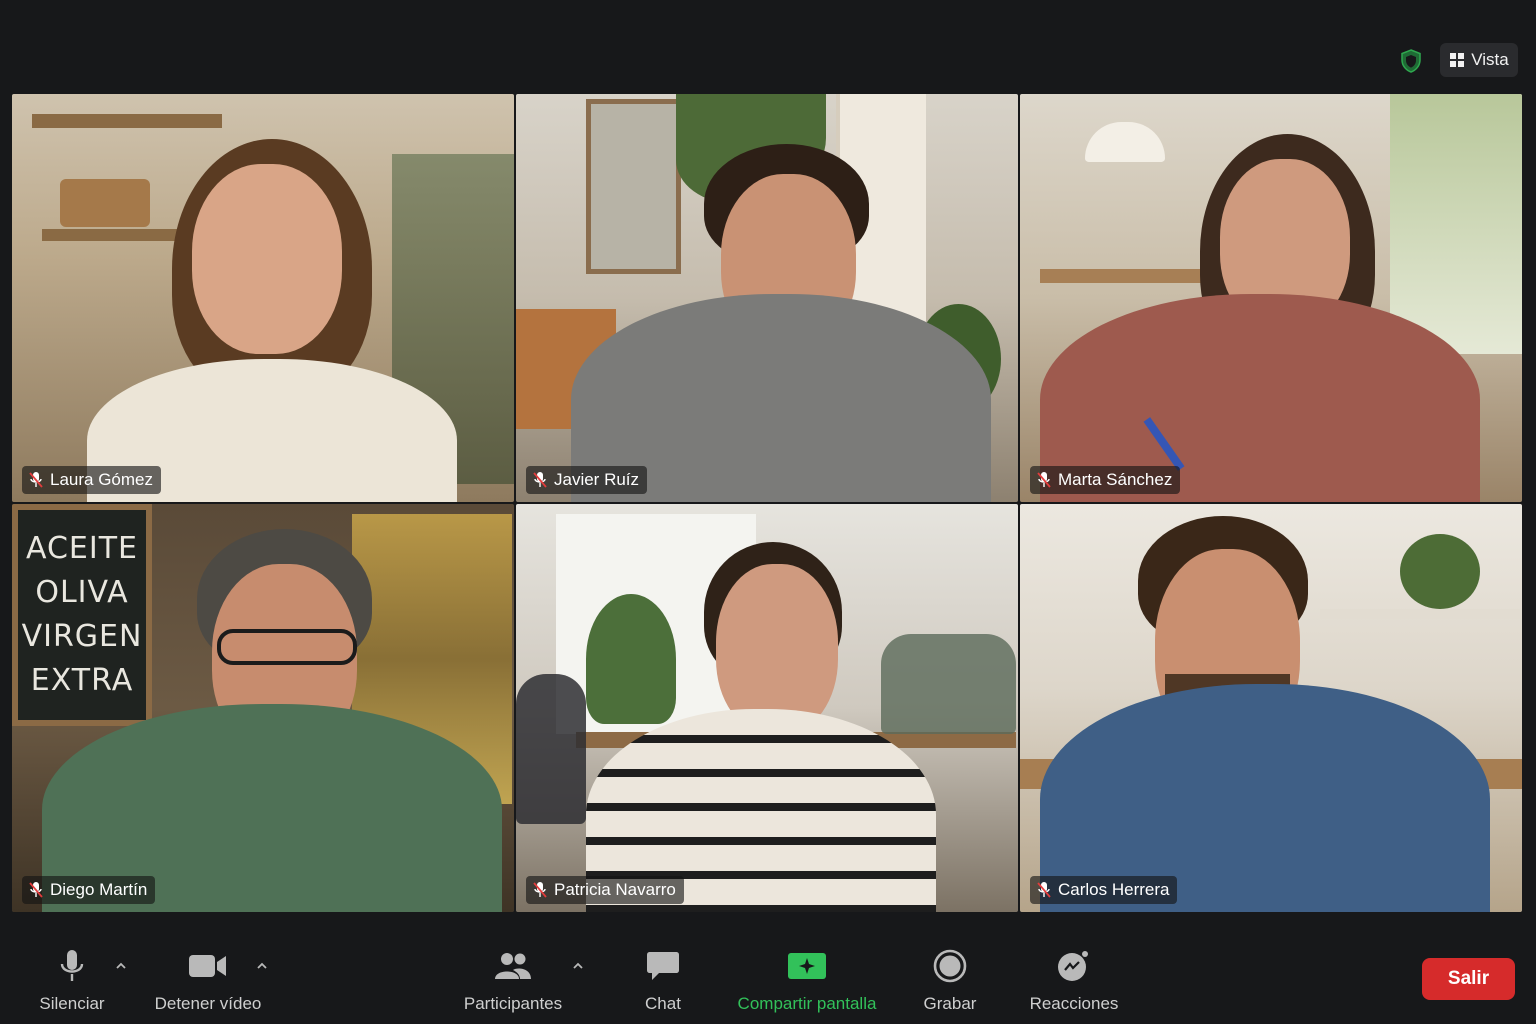  What do you see at coordinates (1490, 59) in the screenshot?
I see `view-button-label: Vista` at bounding box center [1490, 59].